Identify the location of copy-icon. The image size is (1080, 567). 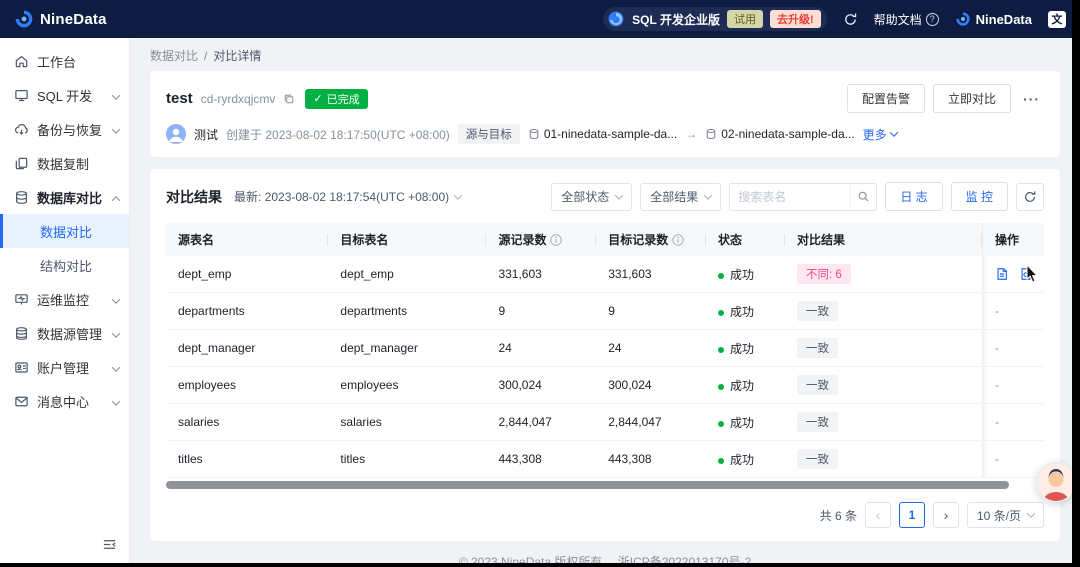
(289, 99).